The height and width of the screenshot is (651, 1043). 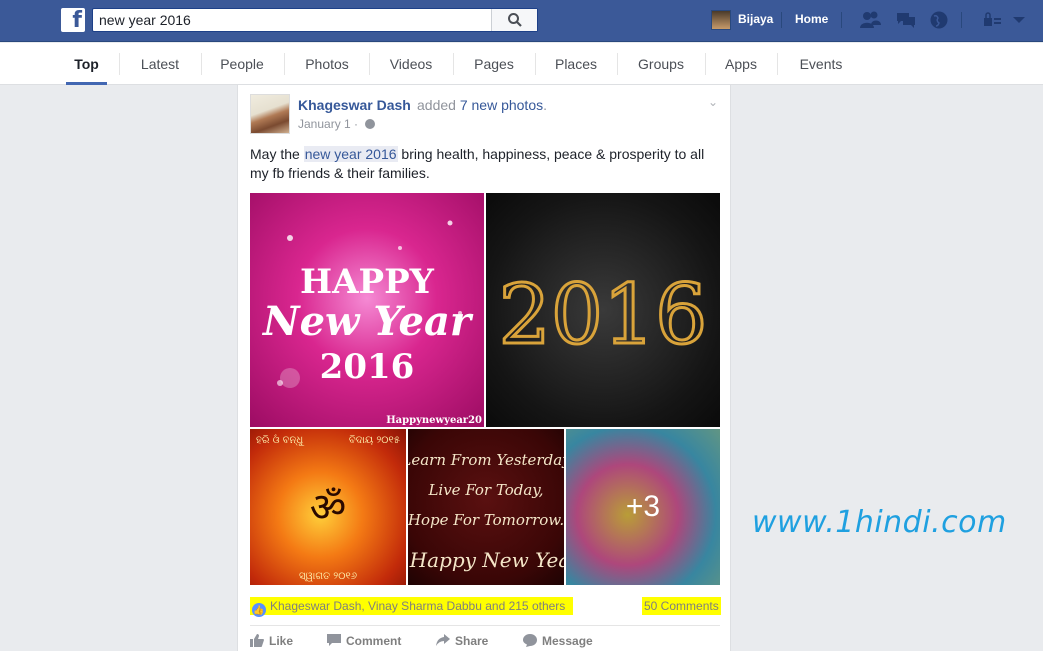 I want to click on post-photo-2: 2016, so click(x=603, y=310).